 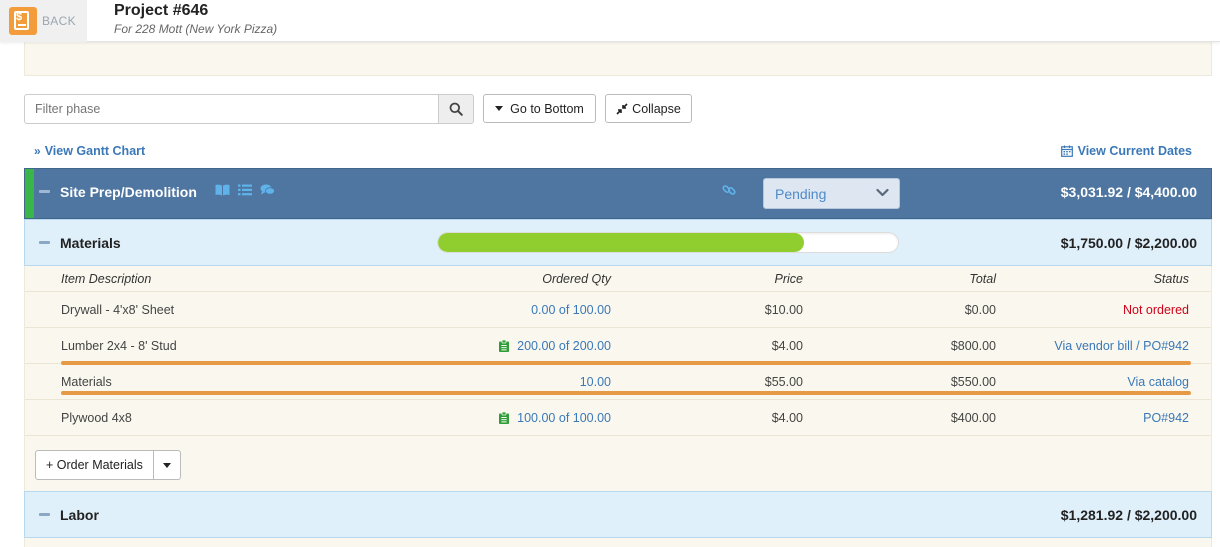 What do you see at coordinates (1128, 515) in the screenshot?
I see `labor-total: $1,281.92 / $2,200.00` at bounding box center [1128, 515].